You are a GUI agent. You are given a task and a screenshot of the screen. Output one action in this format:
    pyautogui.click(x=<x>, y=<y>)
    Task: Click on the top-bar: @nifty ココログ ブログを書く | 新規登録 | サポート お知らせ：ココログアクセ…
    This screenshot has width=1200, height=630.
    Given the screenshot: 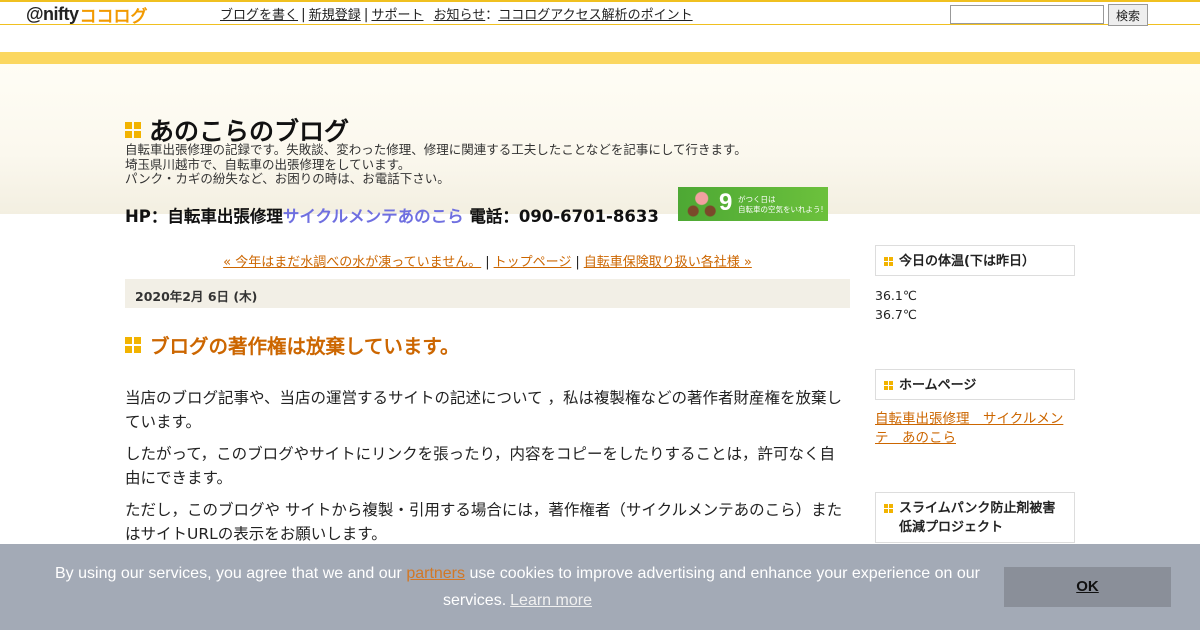 What is the action you would take?
    pyautogui.click(x=600, y=13)
    